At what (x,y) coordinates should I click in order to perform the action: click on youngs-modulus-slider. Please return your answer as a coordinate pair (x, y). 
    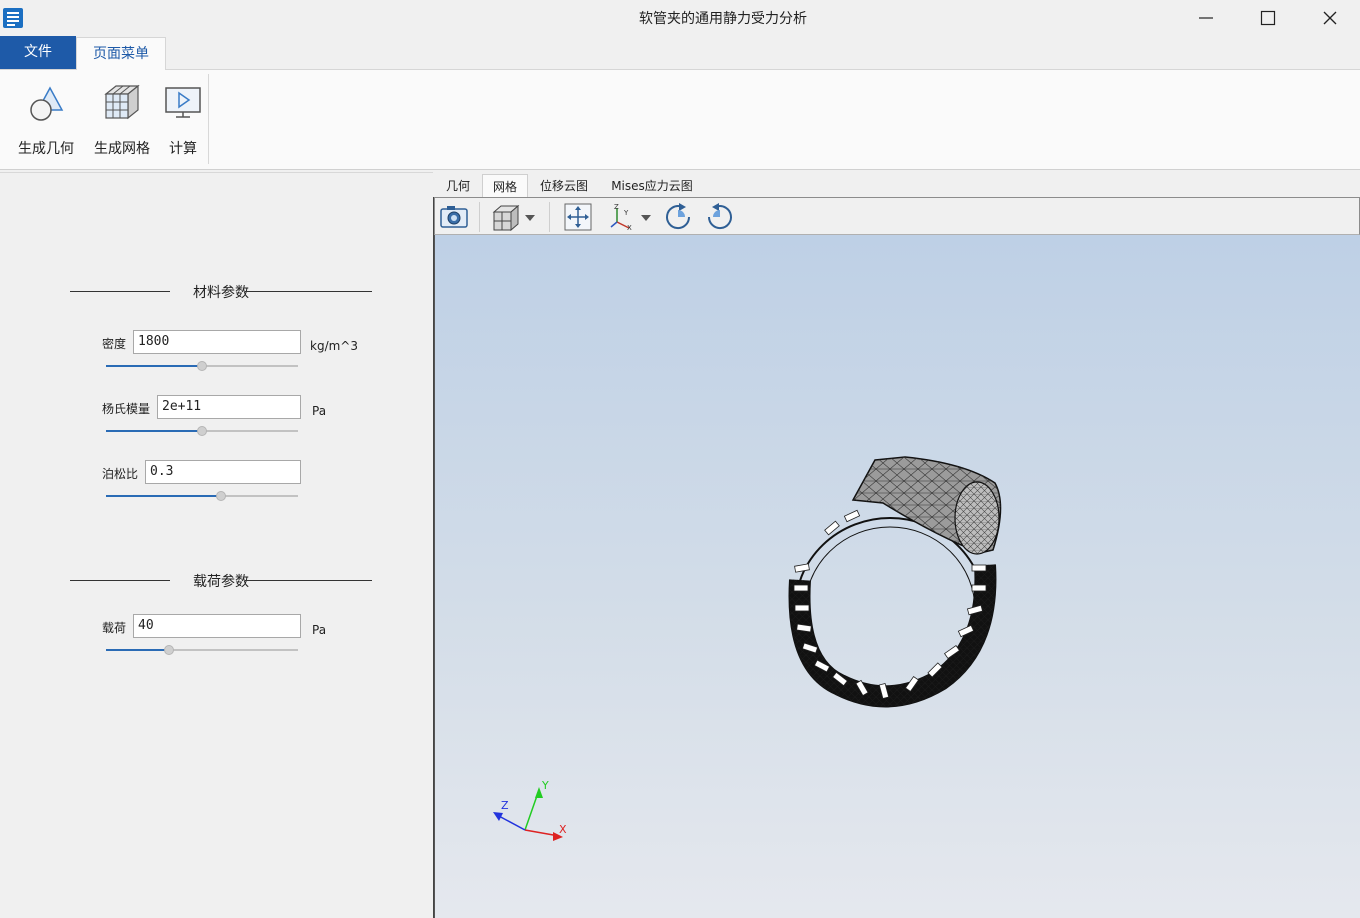
    Looking at the image, I should click on (202, 431).